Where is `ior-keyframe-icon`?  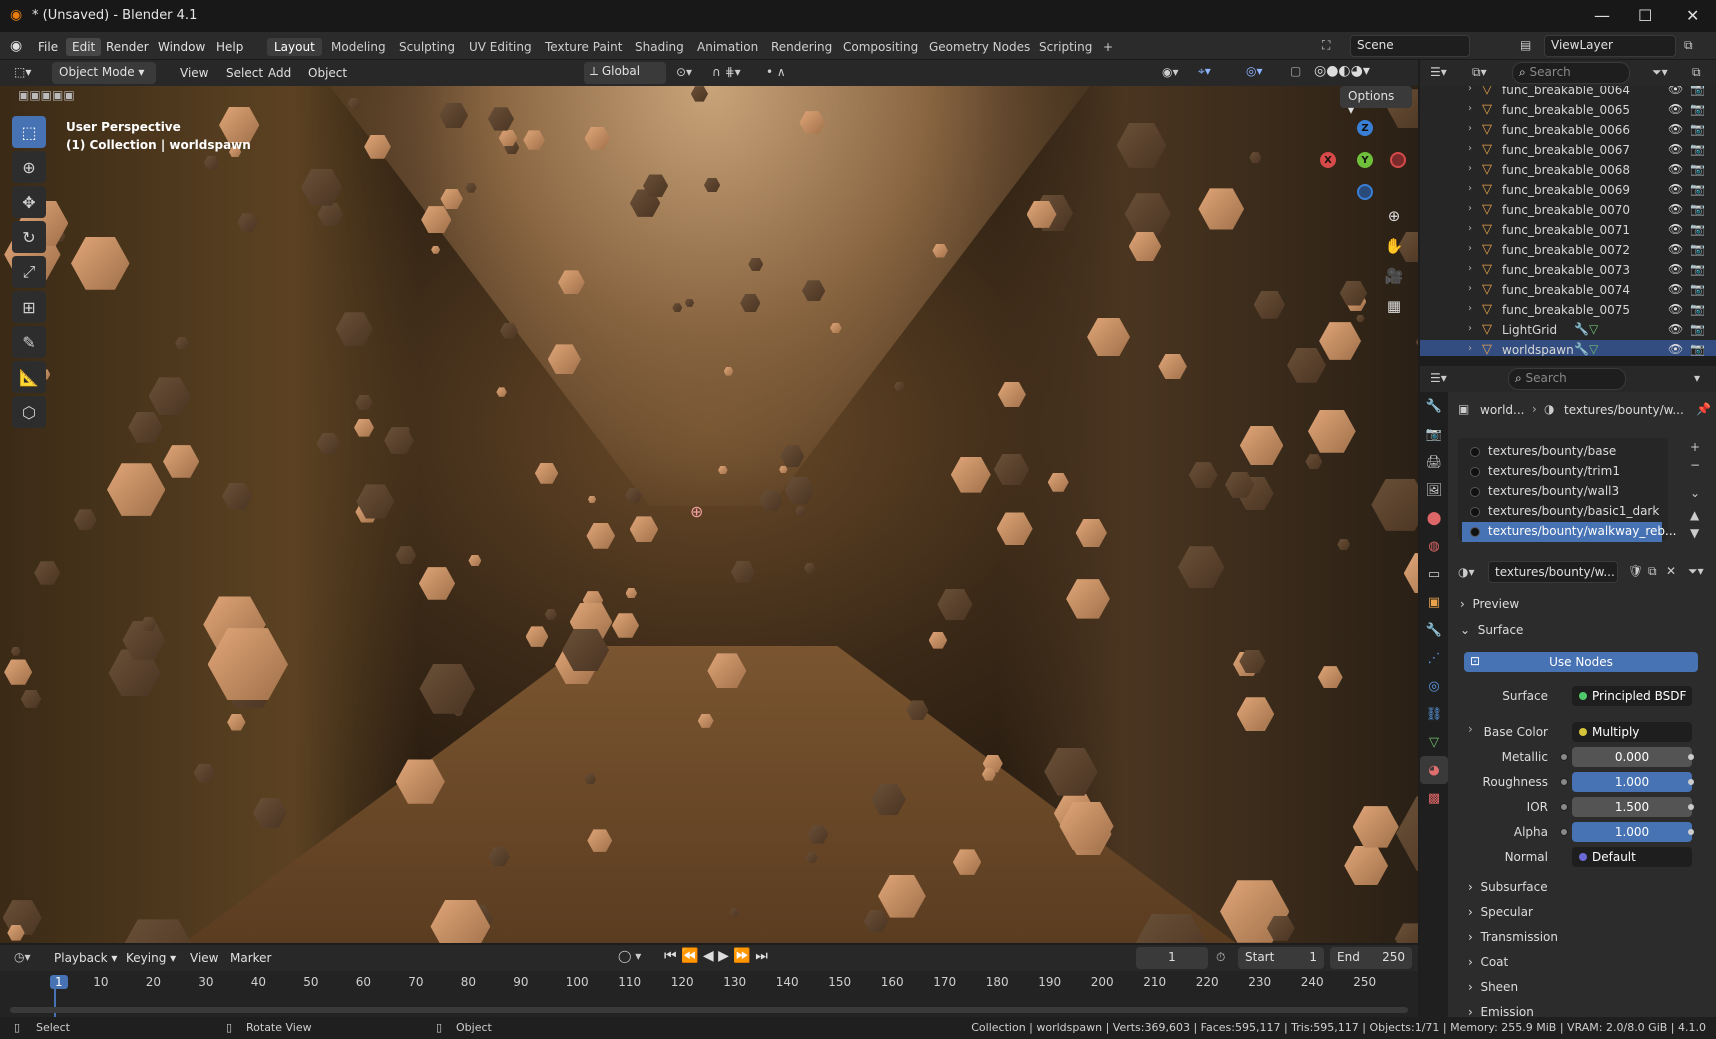 ior-keyframe-icon is located at coordinates (1691, 807).